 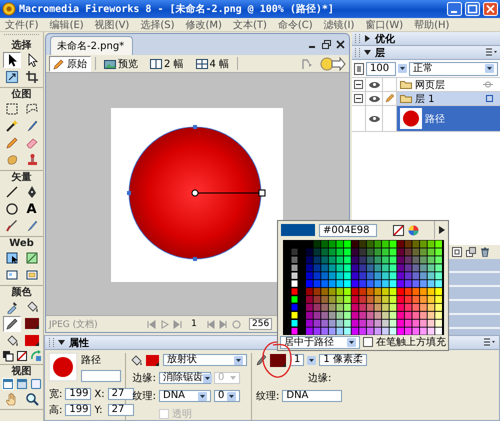 What do you see at coordinates (448, 118) in the screenshot?
I see `layer-row: 路径` at bounding box center [448, 118].